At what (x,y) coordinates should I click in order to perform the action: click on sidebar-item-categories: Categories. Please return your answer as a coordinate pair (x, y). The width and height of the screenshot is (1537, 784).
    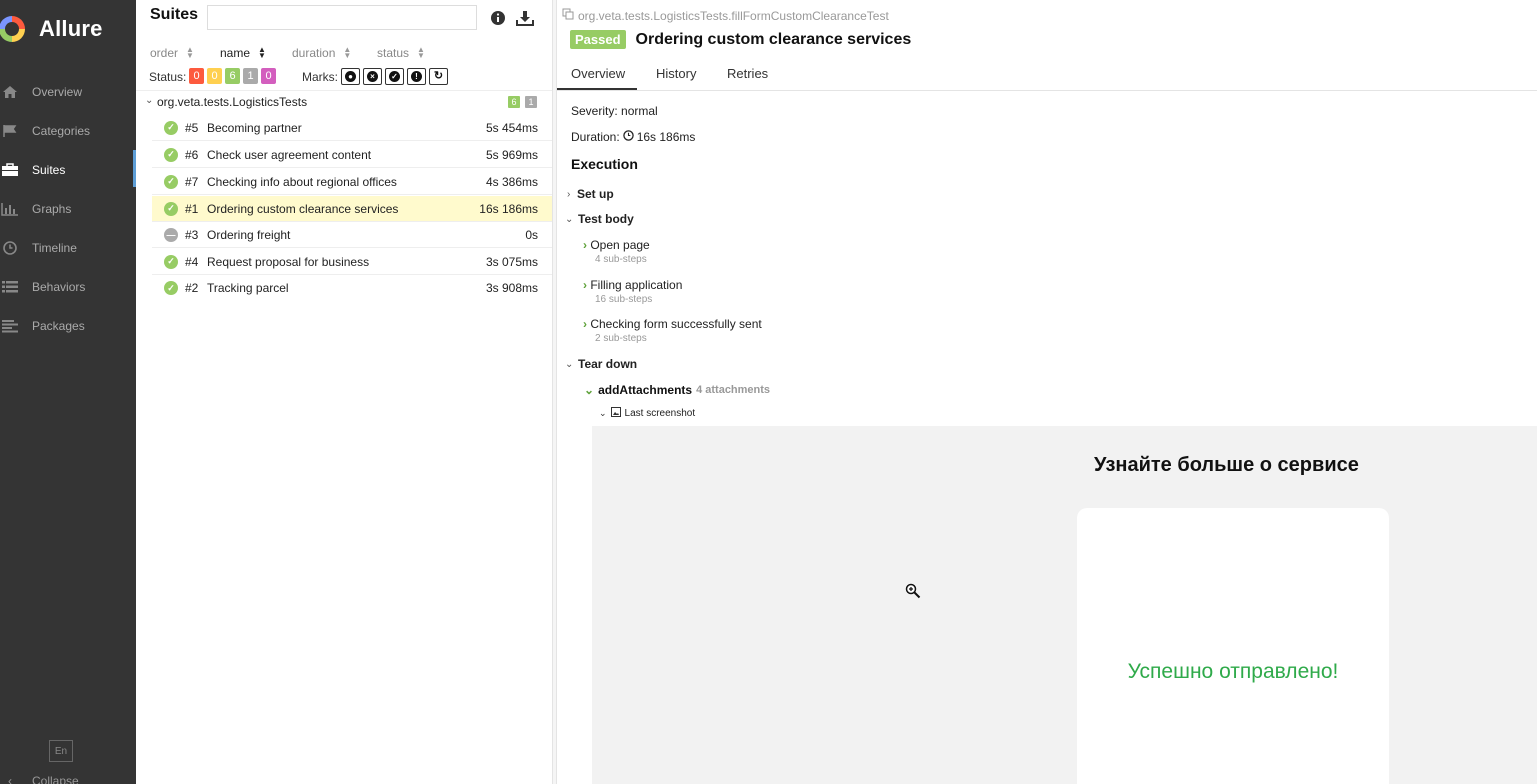
    Looking at the image, I should click on (68, 130).